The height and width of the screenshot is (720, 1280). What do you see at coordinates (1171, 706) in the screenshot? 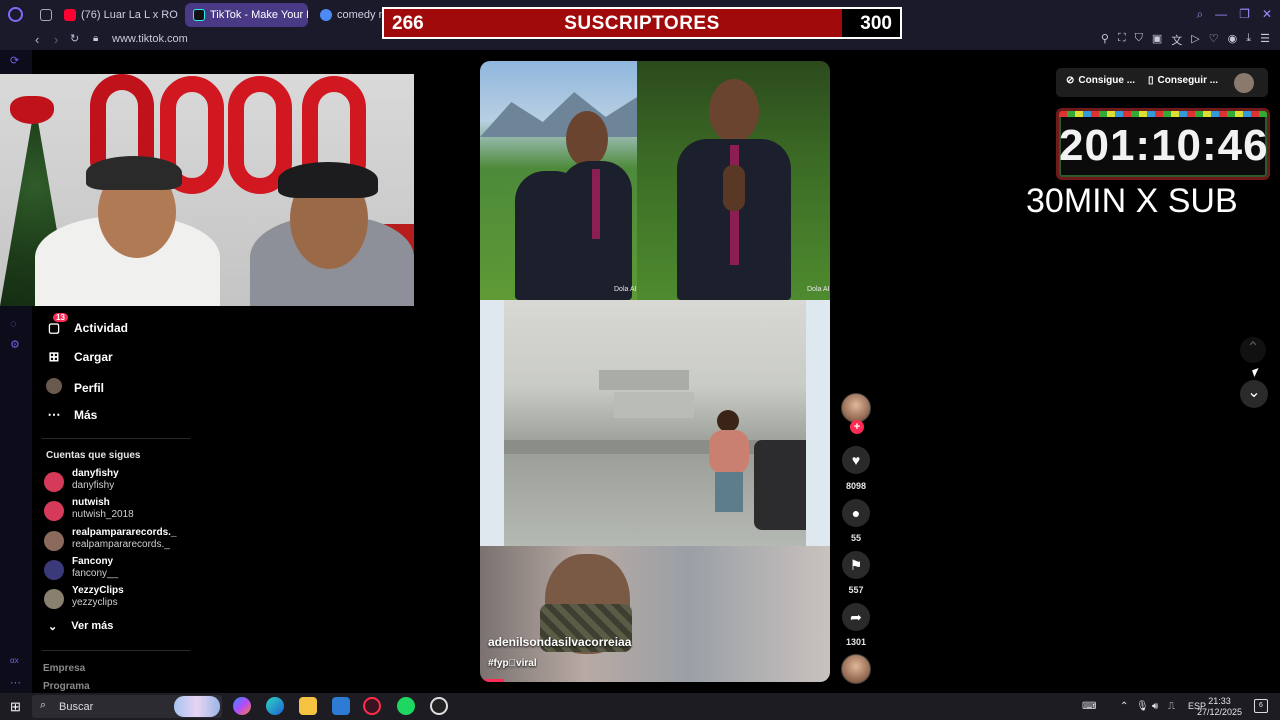
I see `network-icon: ⎍` at bounding box center [1171, 706].